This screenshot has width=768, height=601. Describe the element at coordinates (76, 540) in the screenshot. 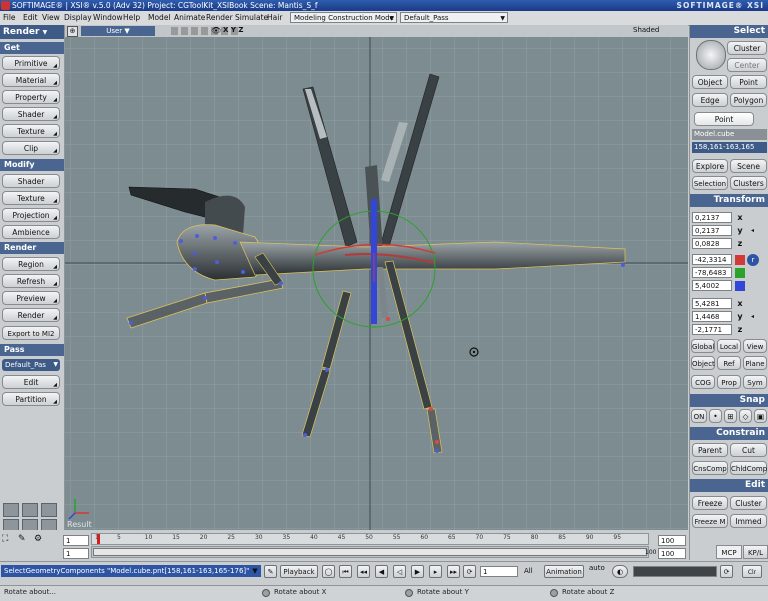

I see `start-frame-field: 1` at that location.